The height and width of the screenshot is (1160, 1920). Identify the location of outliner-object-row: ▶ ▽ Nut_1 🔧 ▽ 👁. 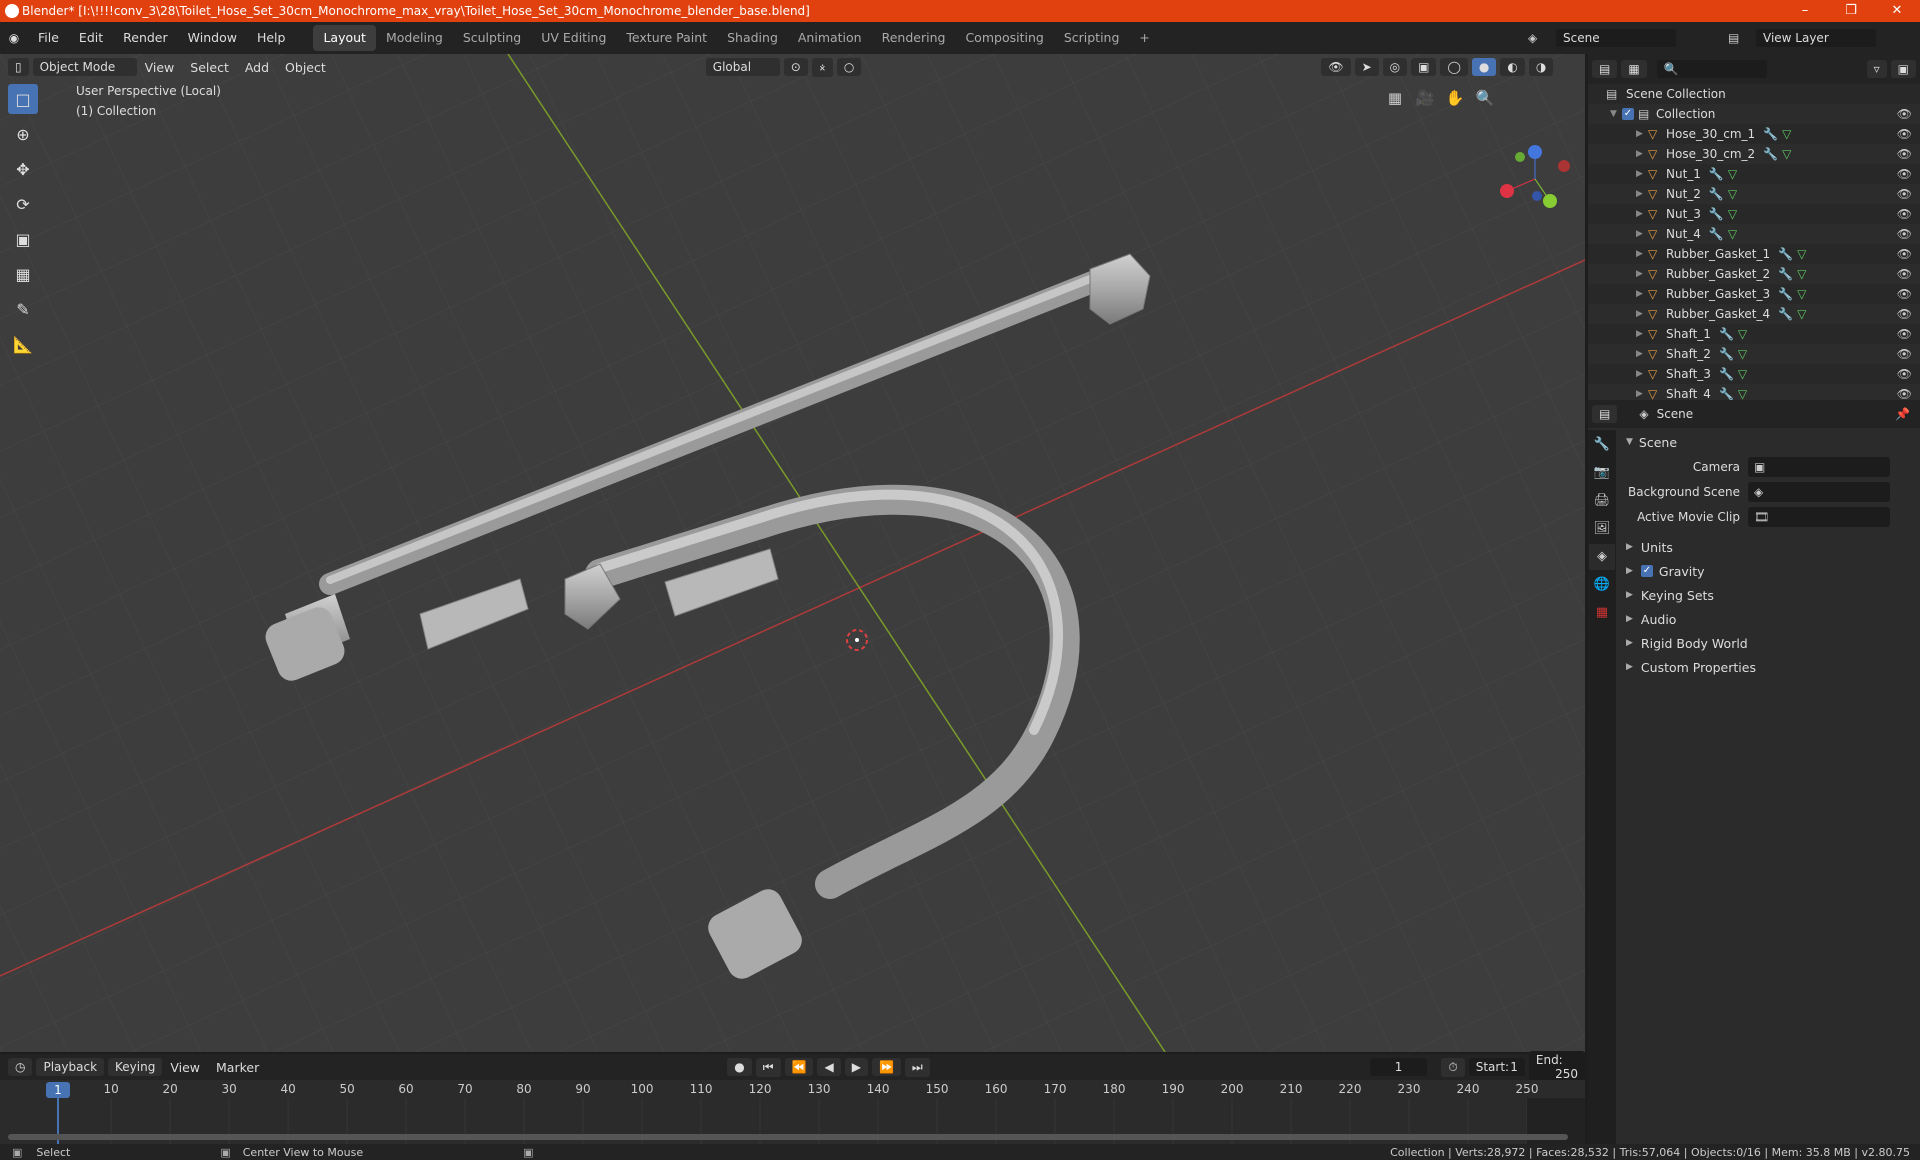
(1754, 174).